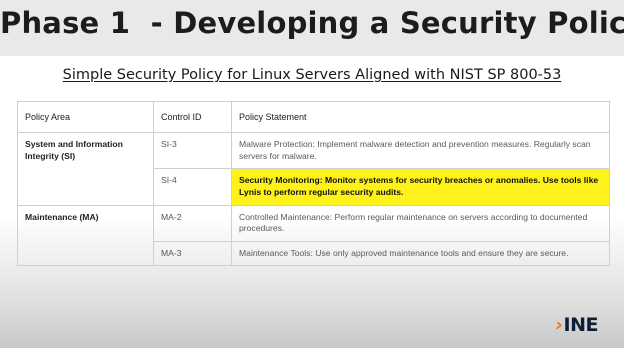 Image resolution: width=624 pixels, height=348 pixels. I want to click on policy-area-cell: System and Information Integrity (SI), so click(85, 169).